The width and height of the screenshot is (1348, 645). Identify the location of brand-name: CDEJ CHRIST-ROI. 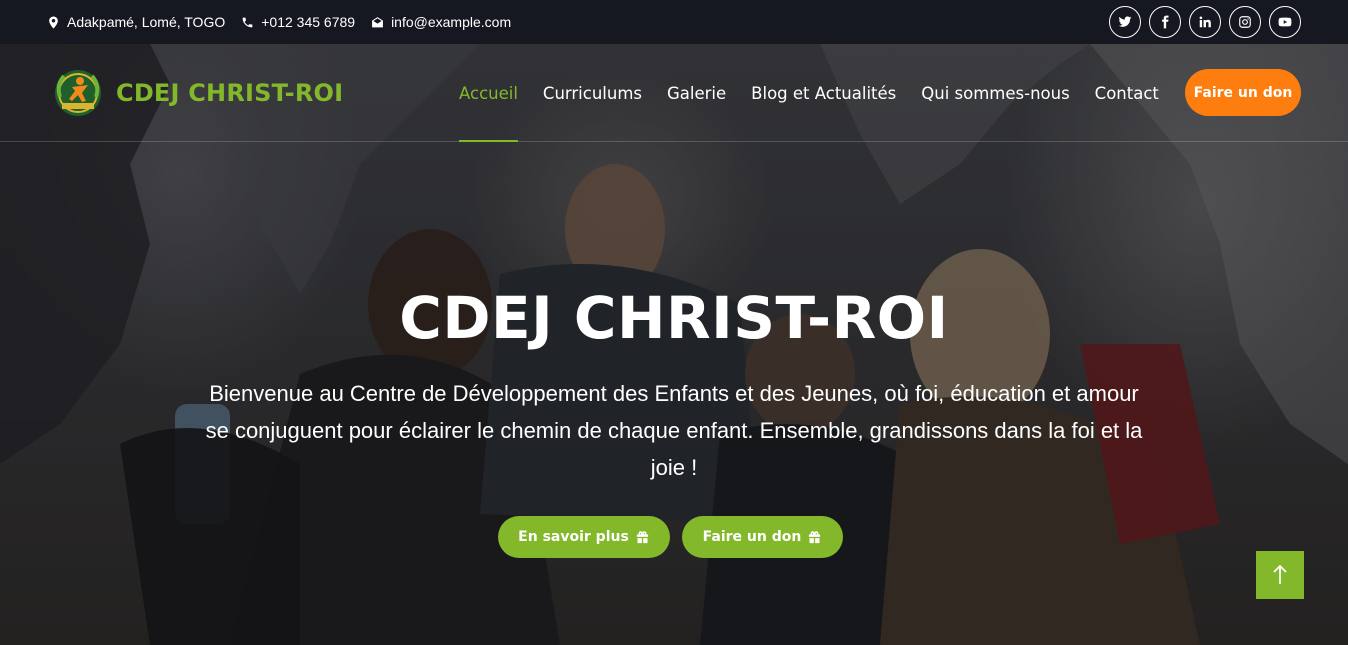
(230, 93).